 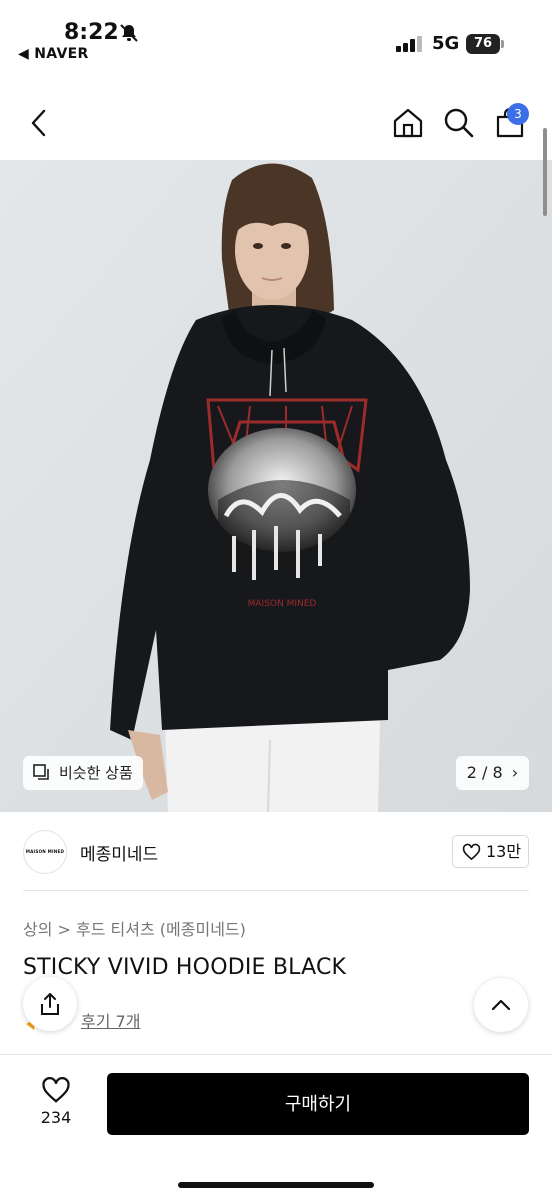 What do you see at coordinates (545, 172) in the screenshot?
I see `page-scrollbar` at bounding box center [545, 172].